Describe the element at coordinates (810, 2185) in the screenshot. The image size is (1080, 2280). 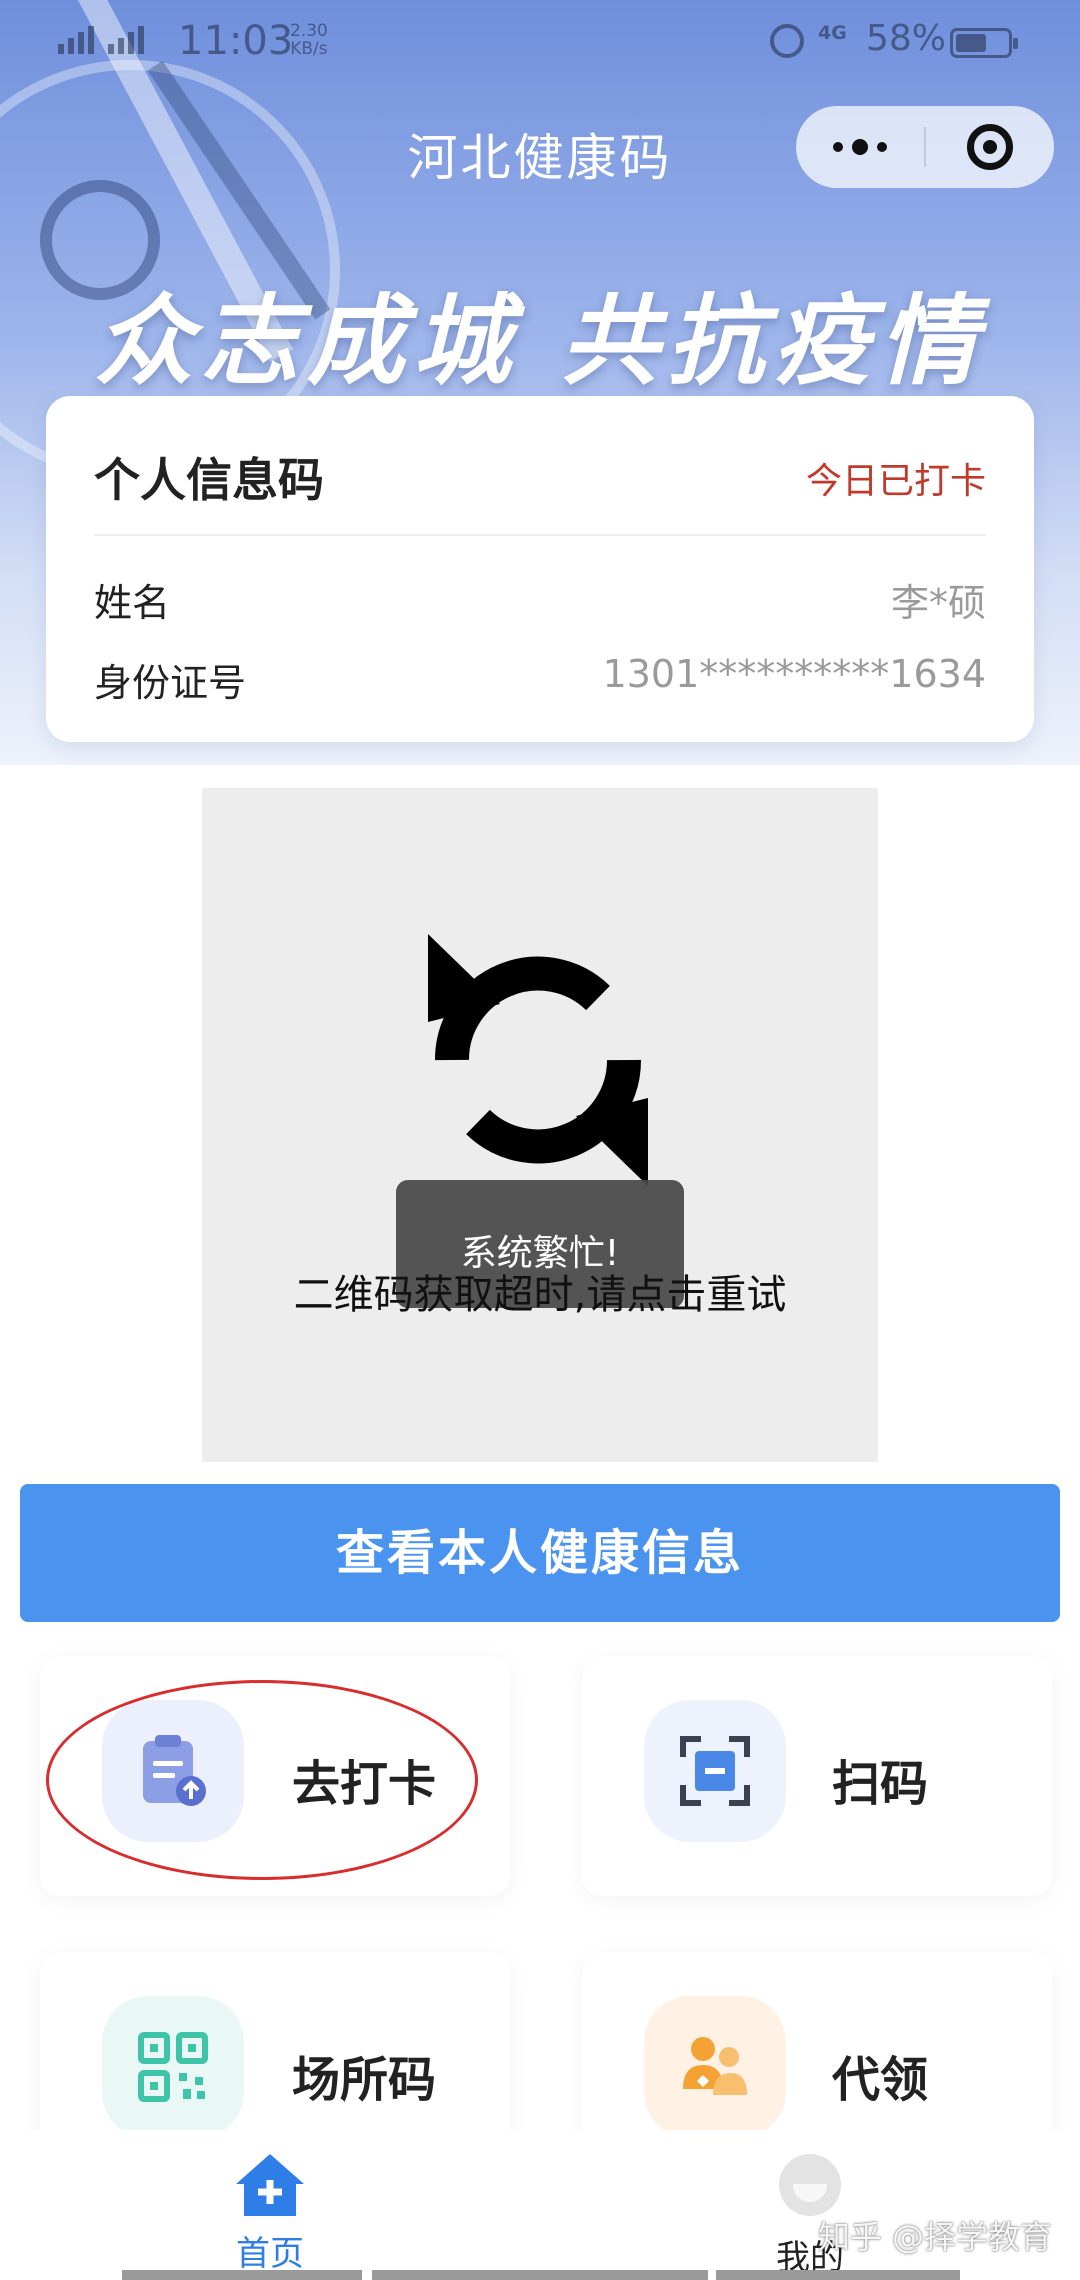
I see `avatar` at that location.